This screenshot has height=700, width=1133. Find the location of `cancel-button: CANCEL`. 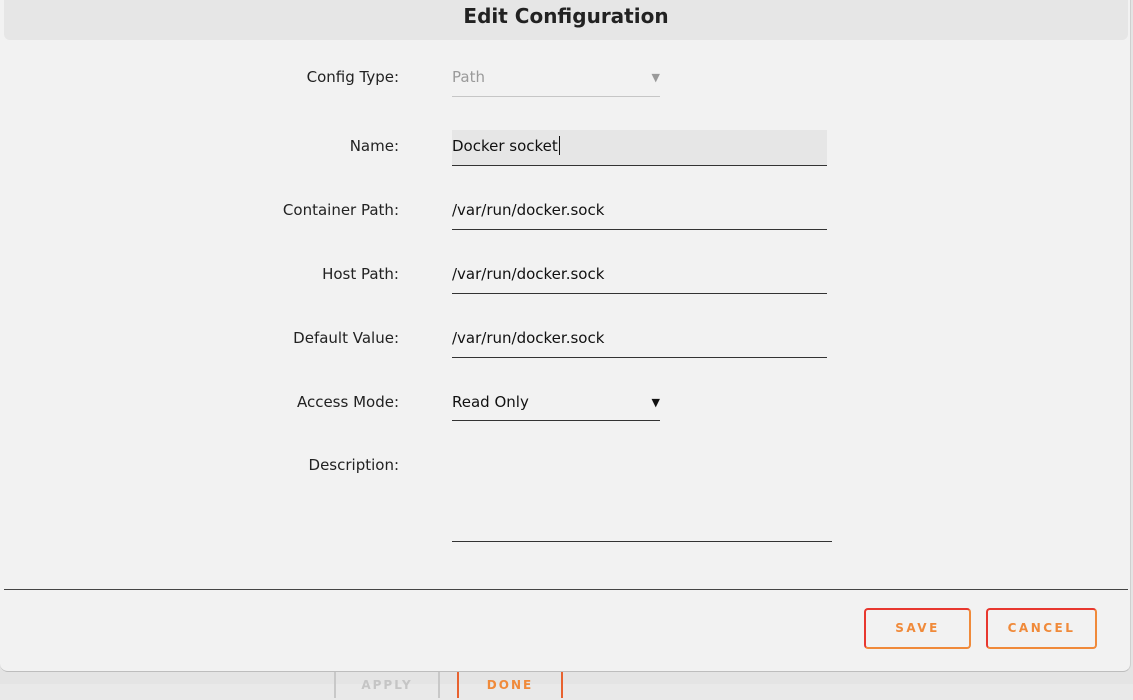

cancel-button: CANCEL is located at coordinates (1041, 628).